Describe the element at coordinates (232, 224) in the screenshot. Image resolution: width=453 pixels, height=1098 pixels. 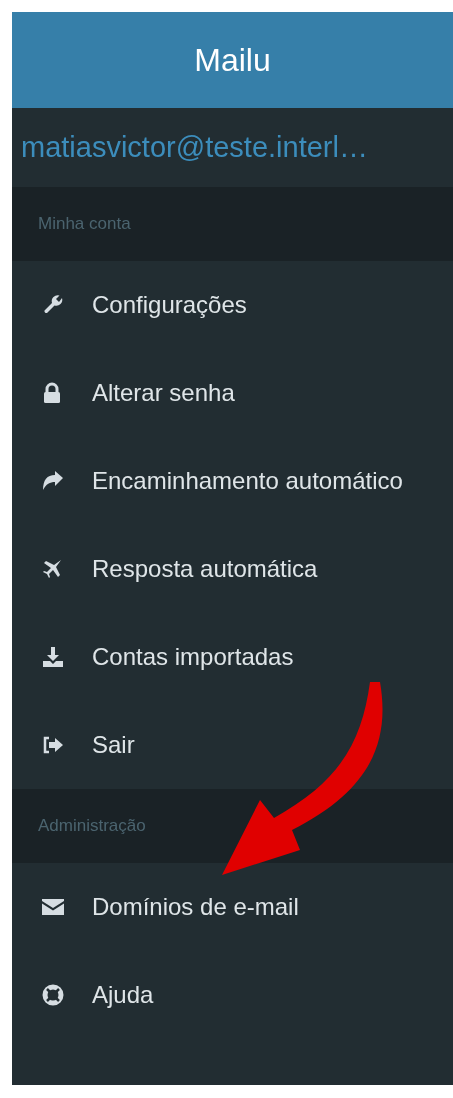
I see `section-header: Minha conta` at that location.